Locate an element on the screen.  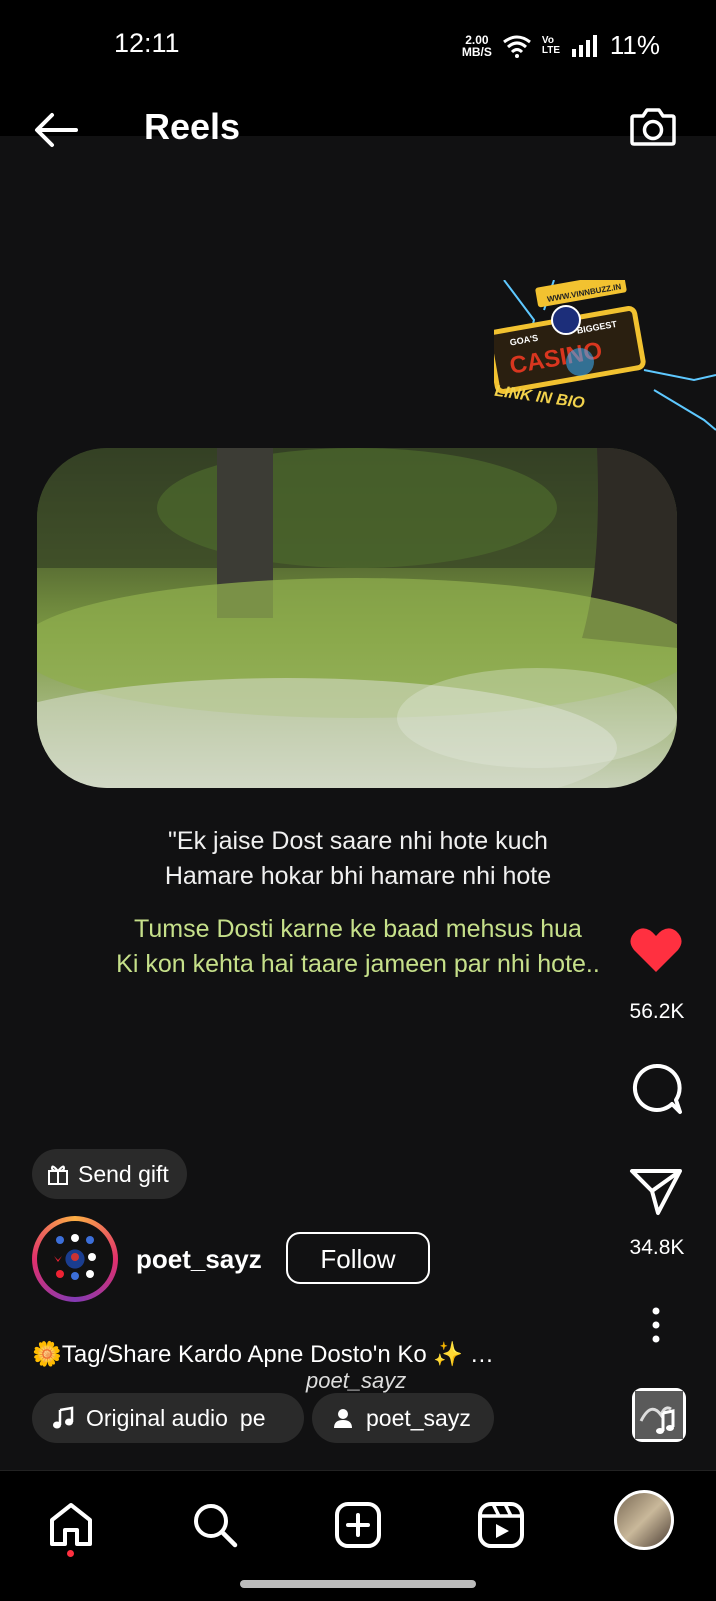
avatar is located at coordinates (75, 1259).